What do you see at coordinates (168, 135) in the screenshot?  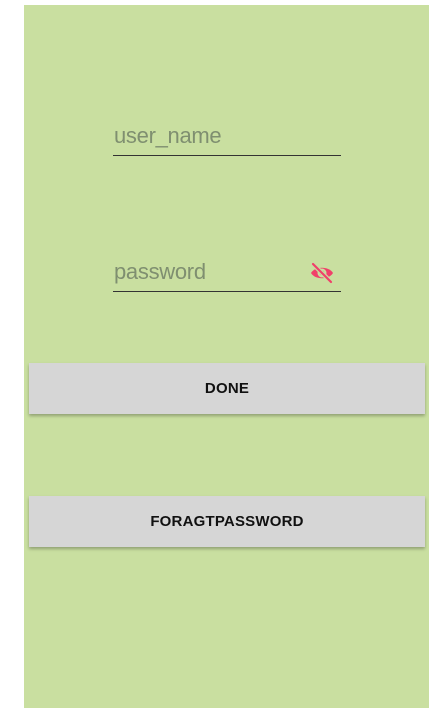 I see `username-placeholder: user_name` at bounding box center [168, 135].